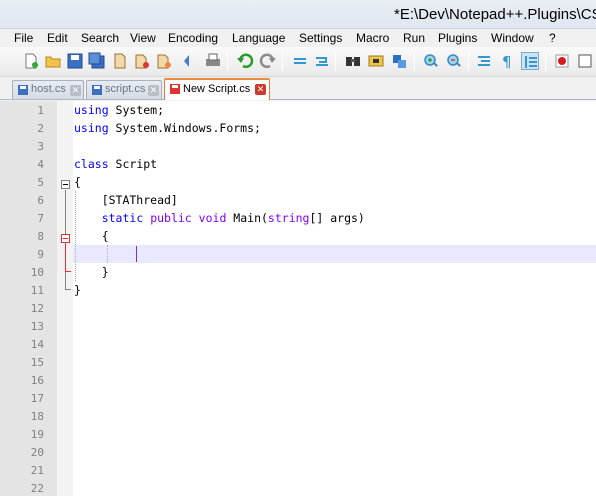 This screenshot has width=596, height=496. I want to click on tab-script-cs: script.cs ✕, so click(124, 89).